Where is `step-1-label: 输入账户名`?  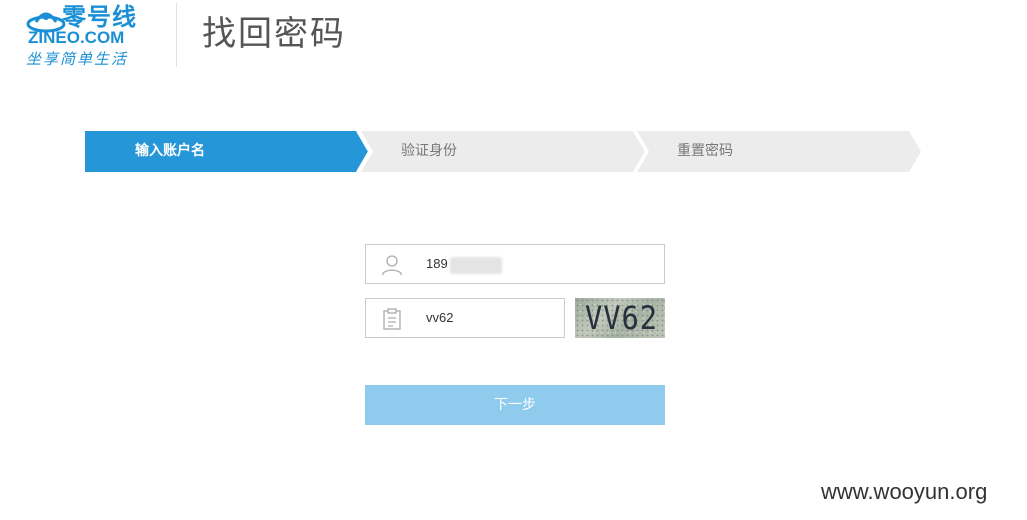
step-1-label: 输入账户名 is located at coordinates (170, 151).